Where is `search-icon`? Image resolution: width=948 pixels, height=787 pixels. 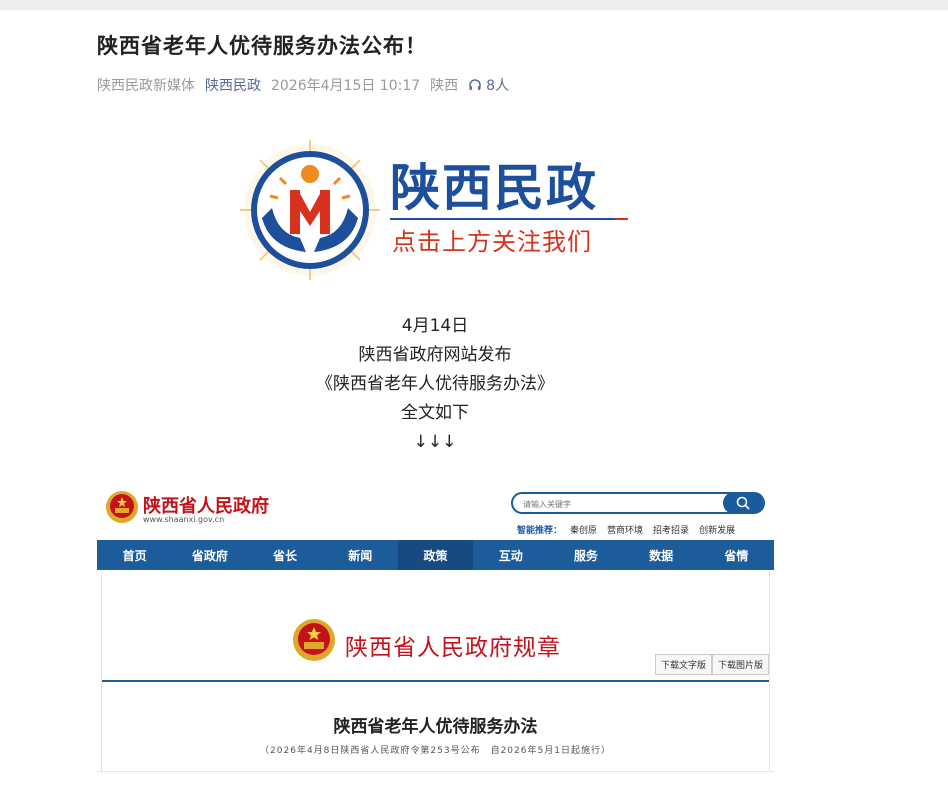
search-icon is located at coordinates (743, 503).